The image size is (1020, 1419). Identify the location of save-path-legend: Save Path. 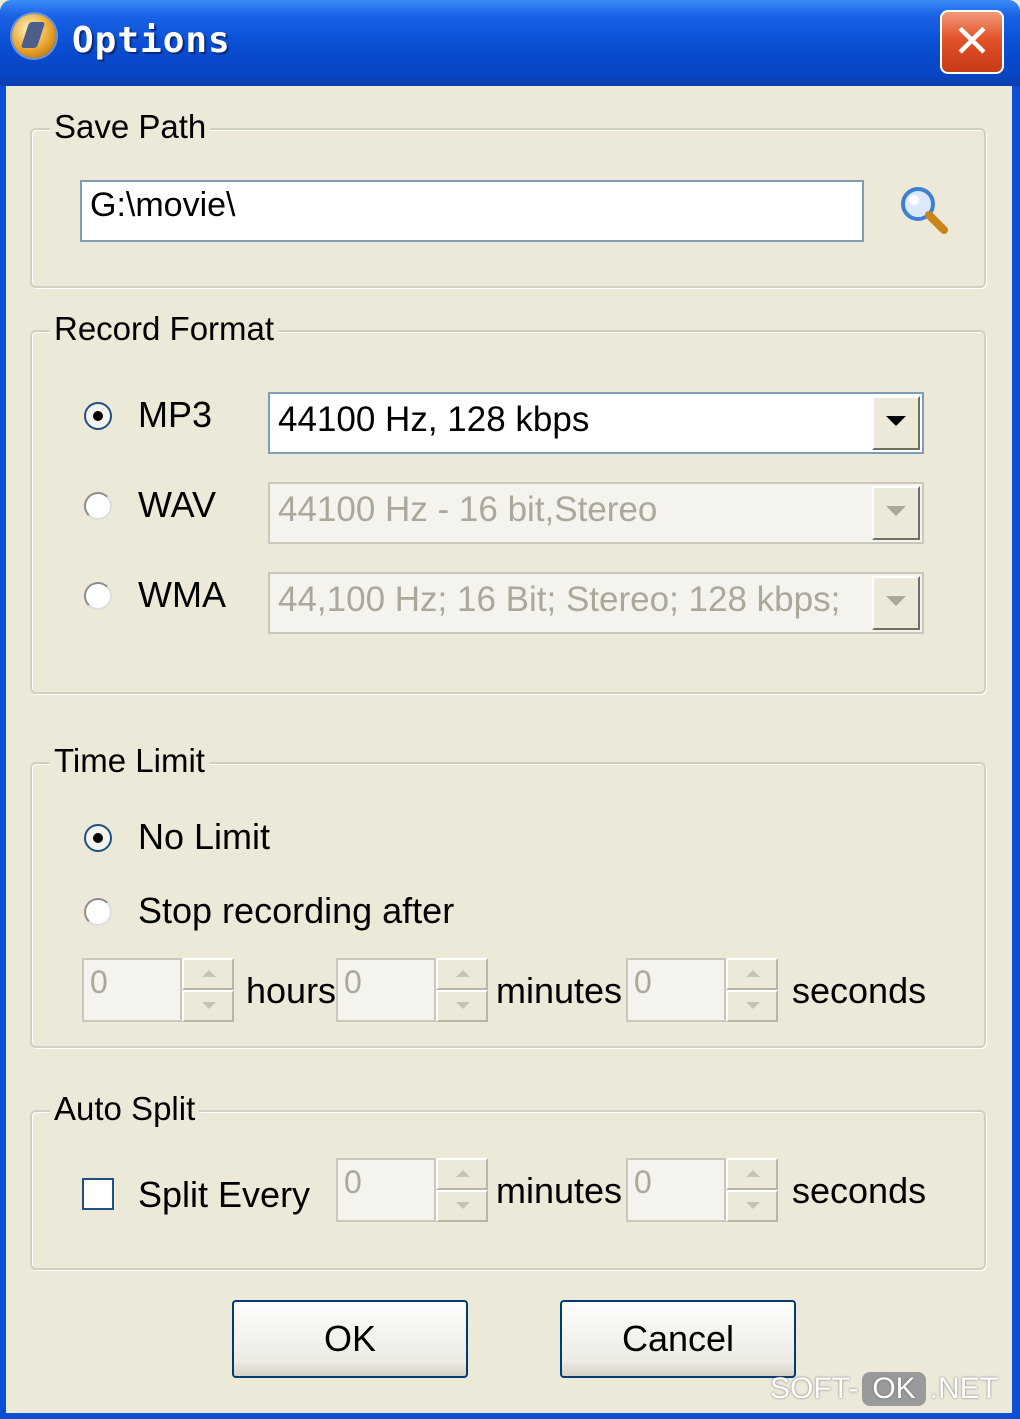
(130, 127).